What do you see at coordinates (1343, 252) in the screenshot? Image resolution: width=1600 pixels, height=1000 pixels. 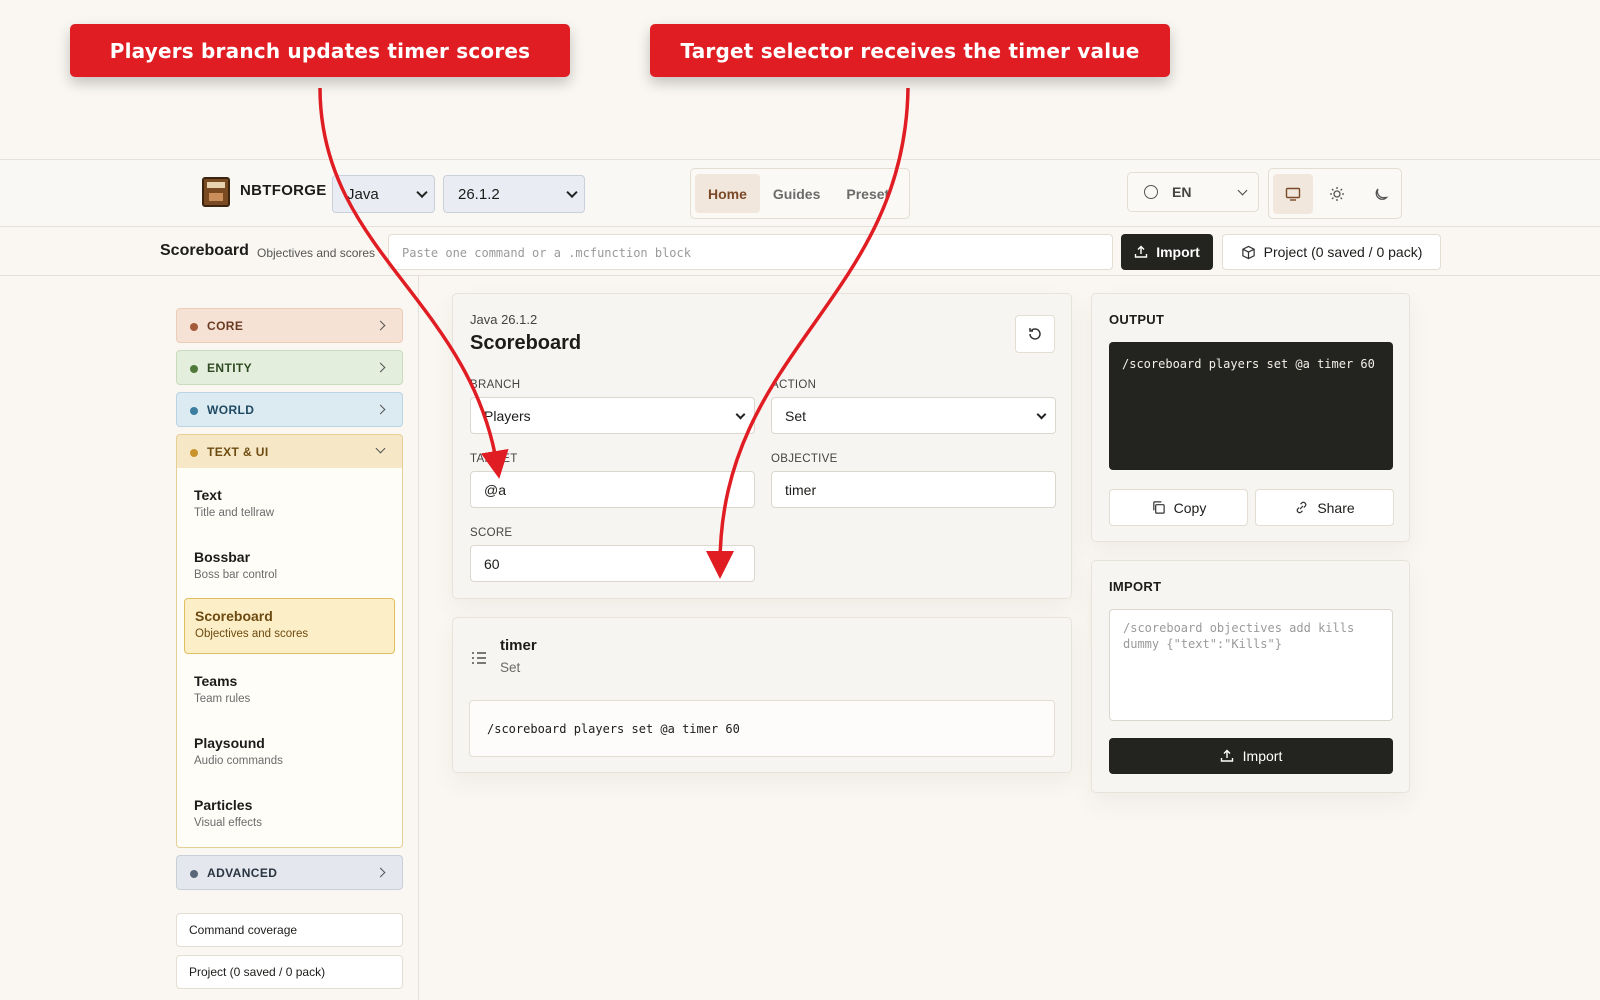 I see `project-button-label: Project (0 saved / 0 pack)` at bounding box center [1343, 252].